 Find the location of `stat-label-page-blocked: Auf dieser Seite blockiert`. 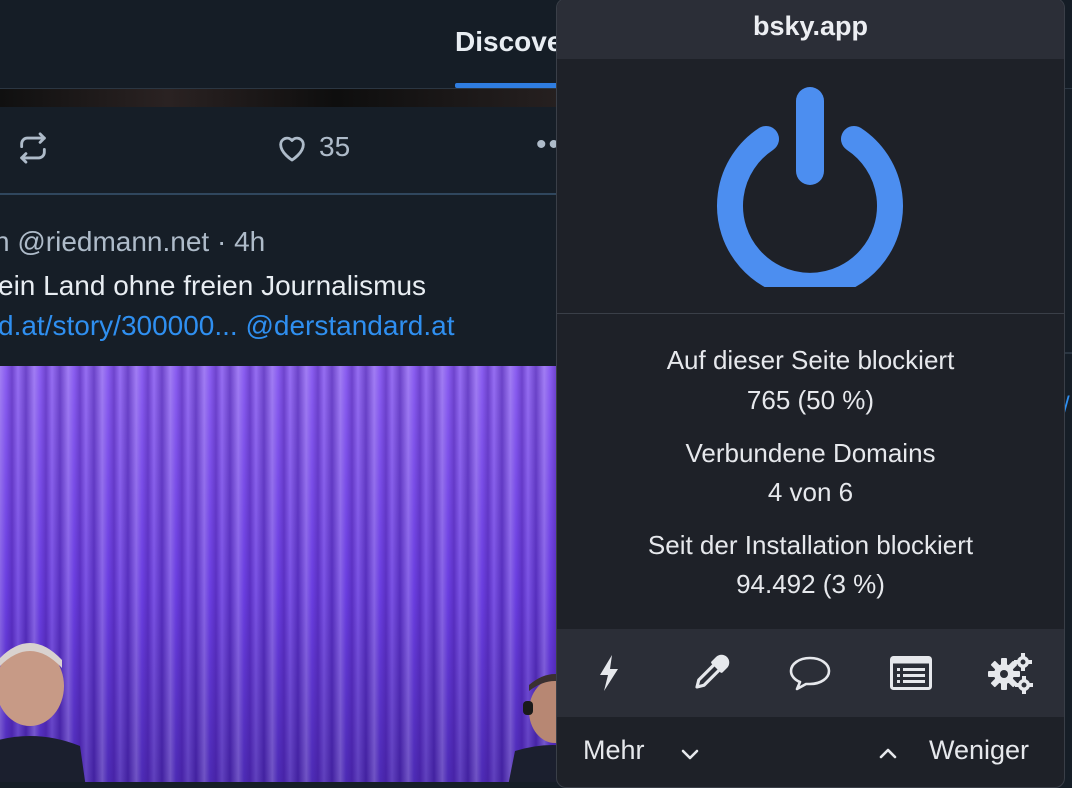

stat-label-page-blocked: Auf dieser Seite blockiert is located at coordinates (810, 360).